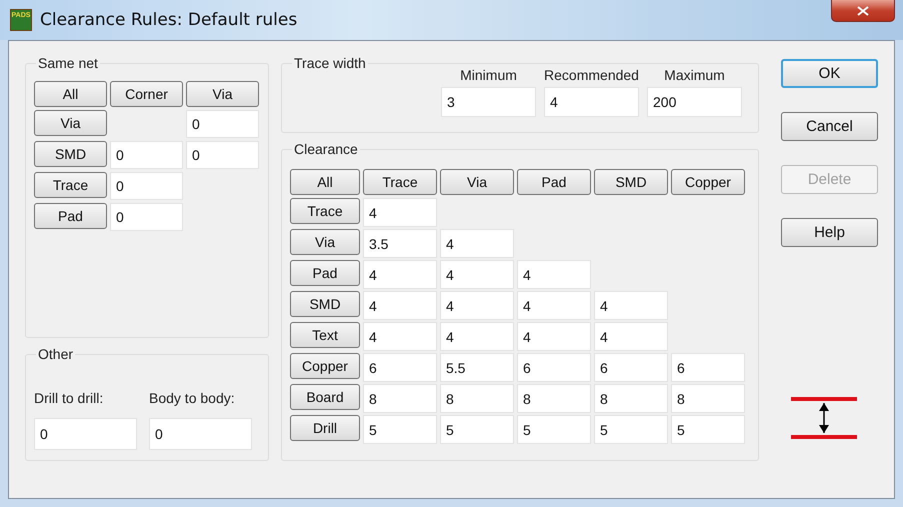  I want to click on field-label: Body to body:, so click(192, 398).